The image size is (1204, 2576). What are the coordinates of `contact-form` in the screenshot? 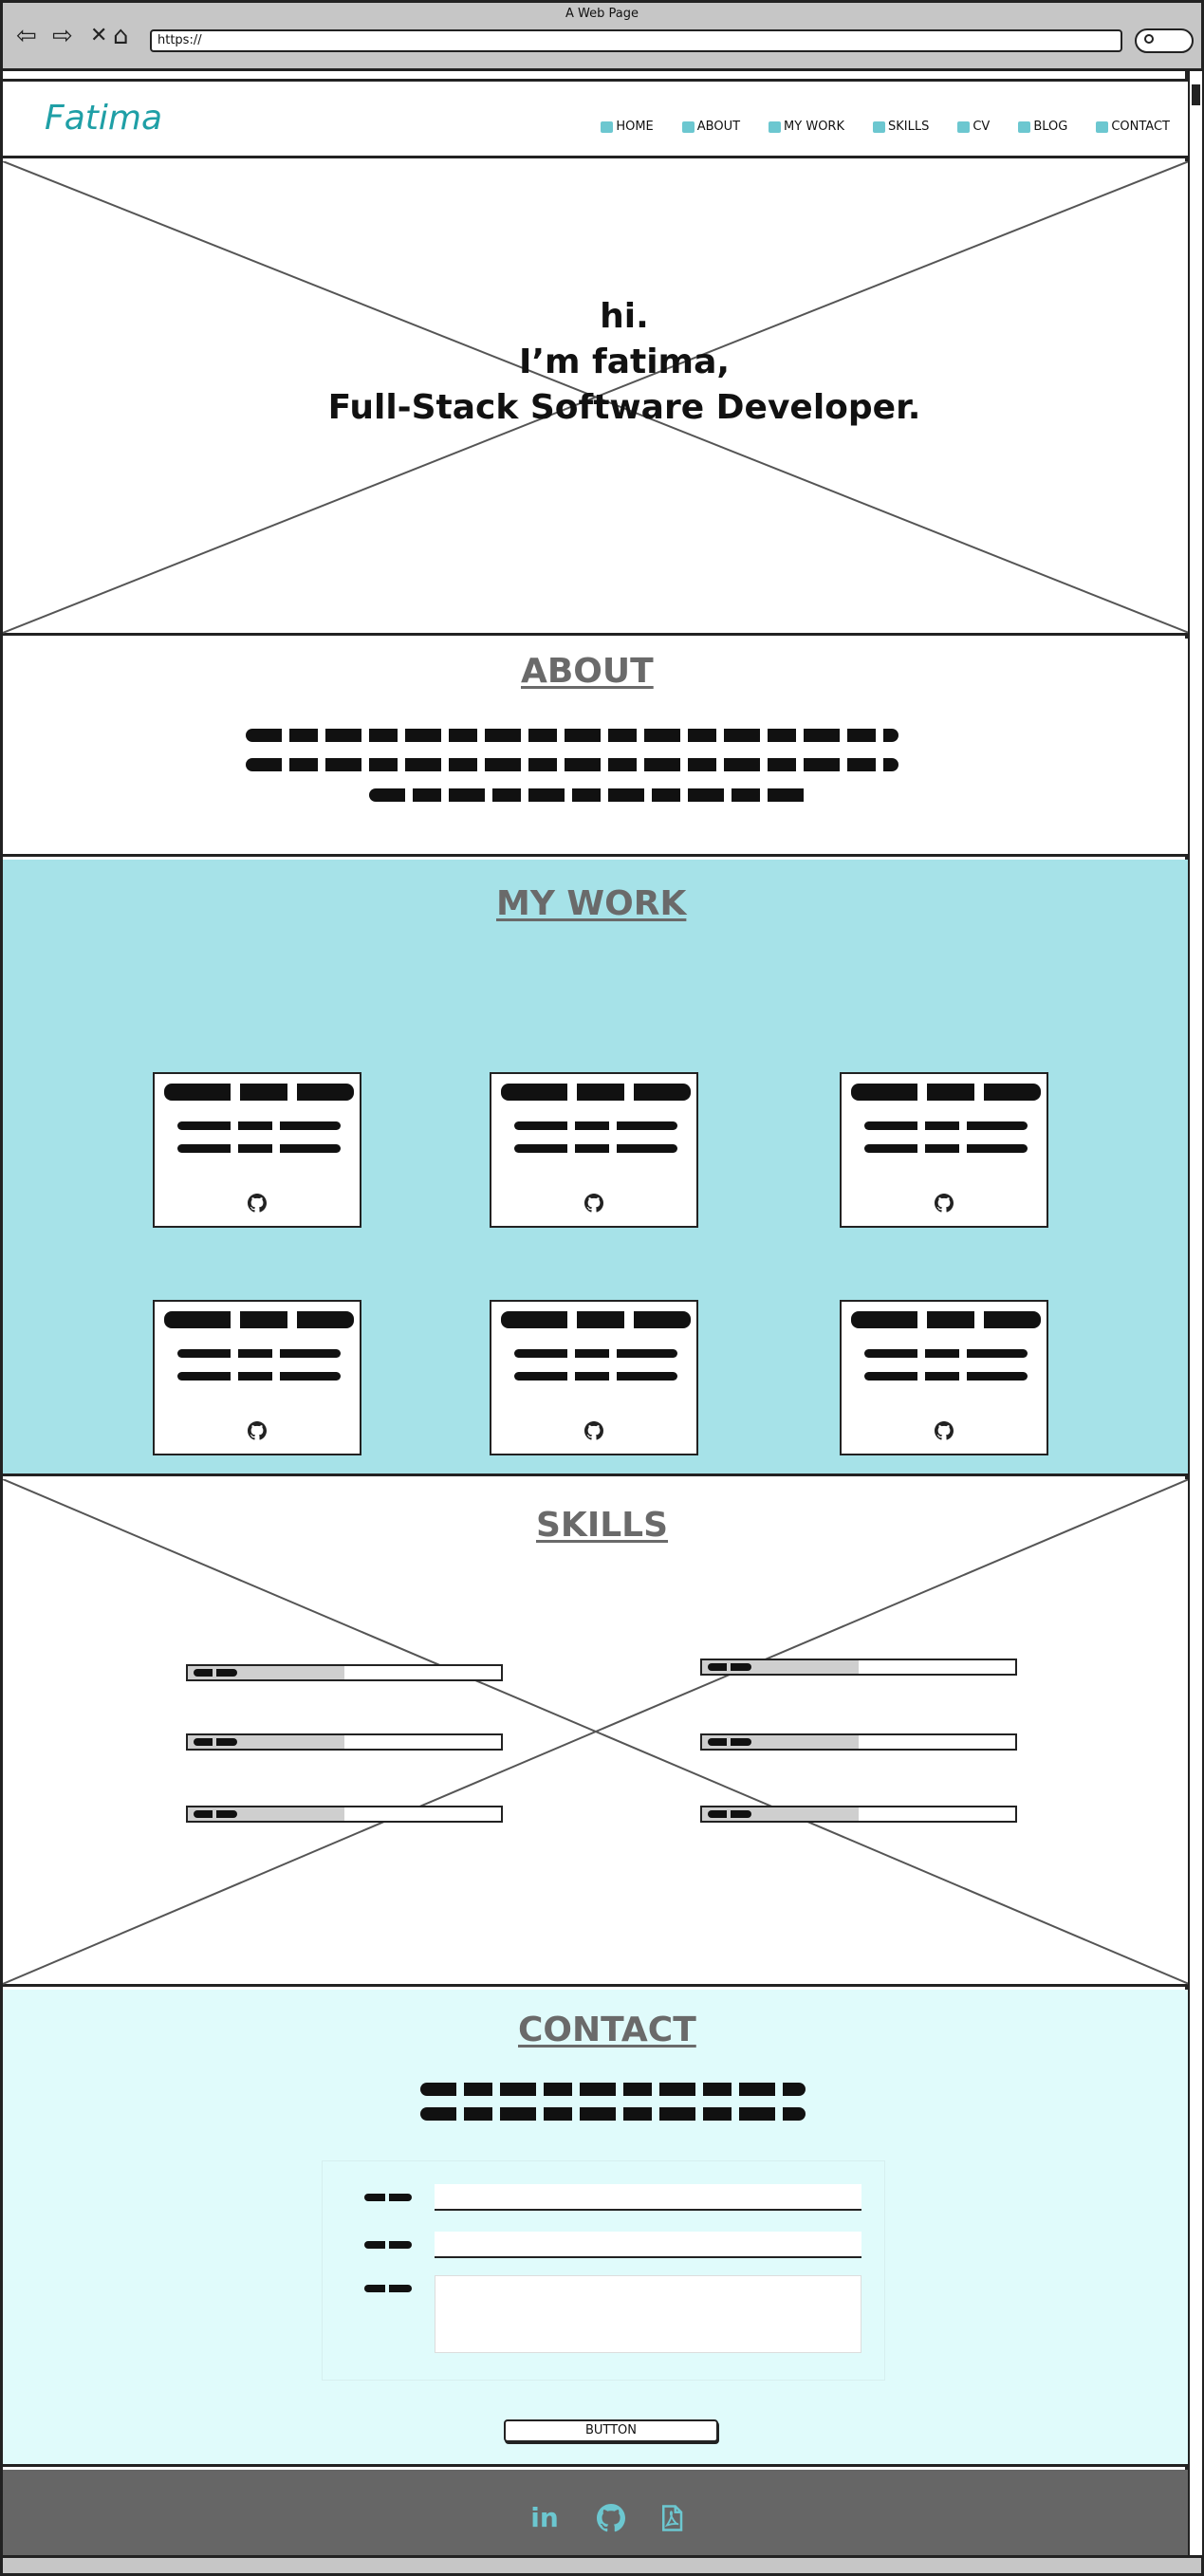 It's located at (603, 2270).